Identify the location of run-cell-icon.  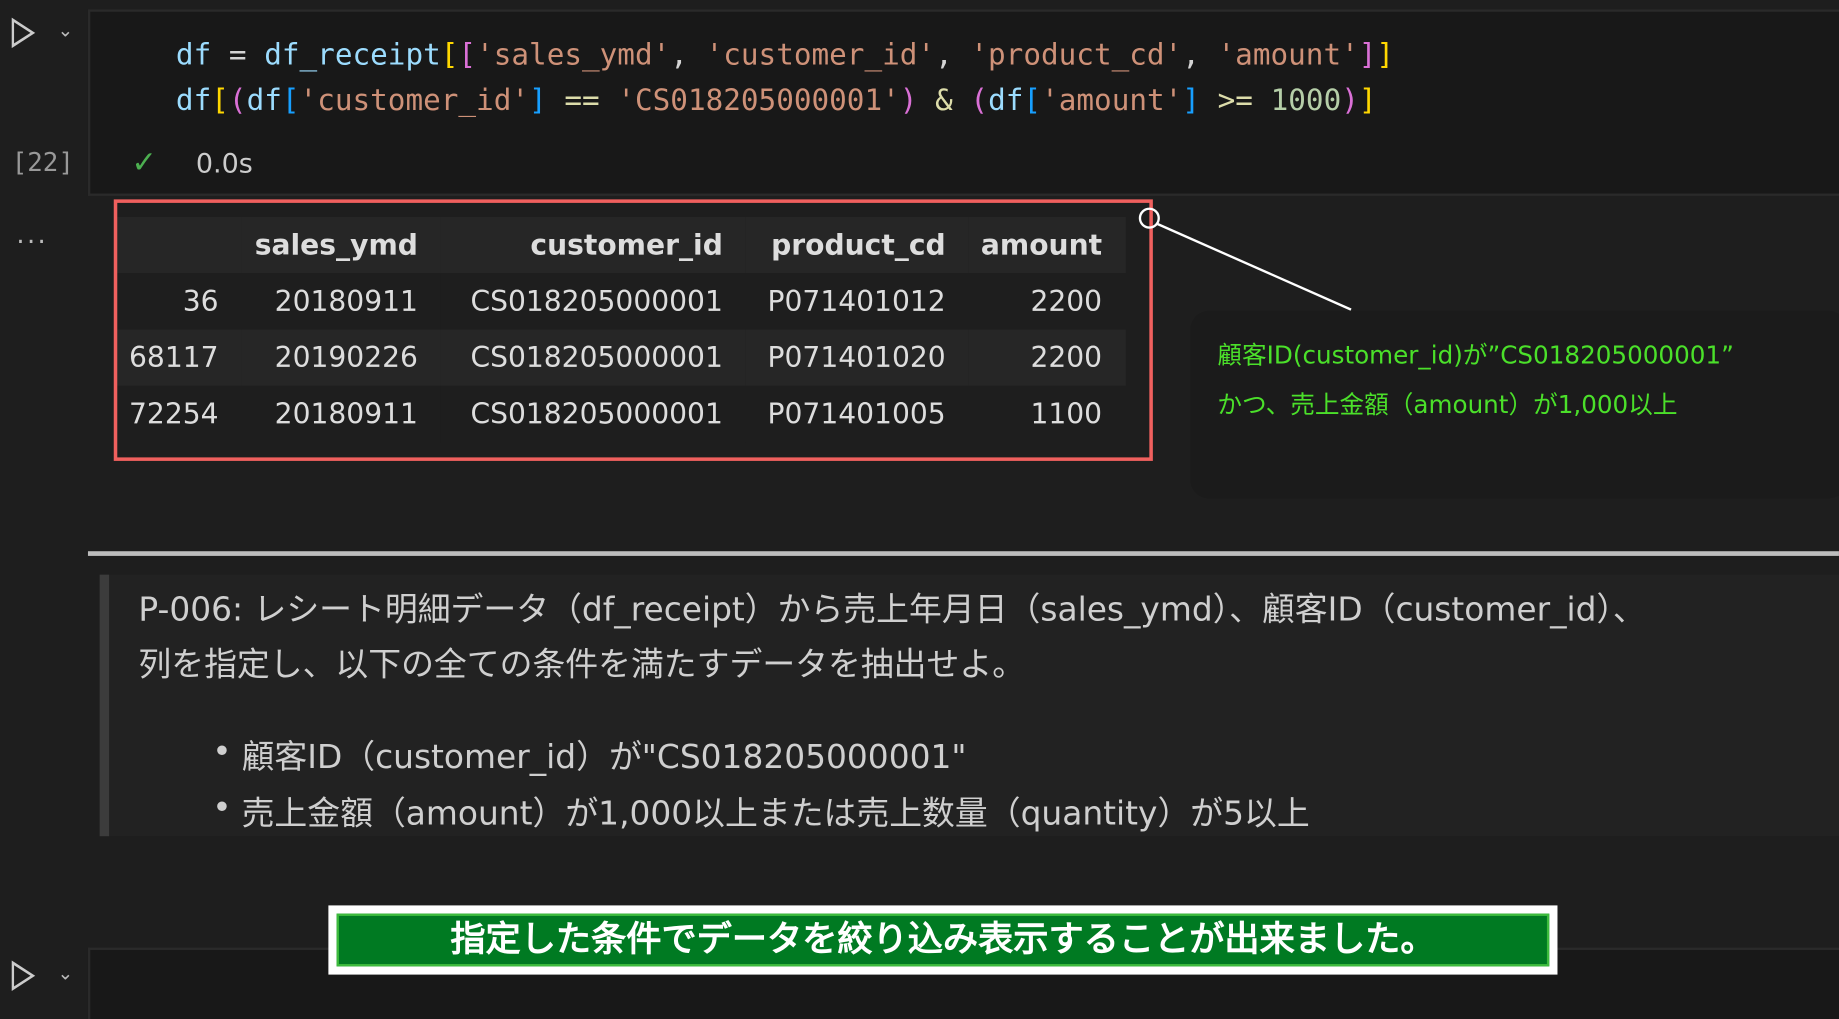
(23, 976).